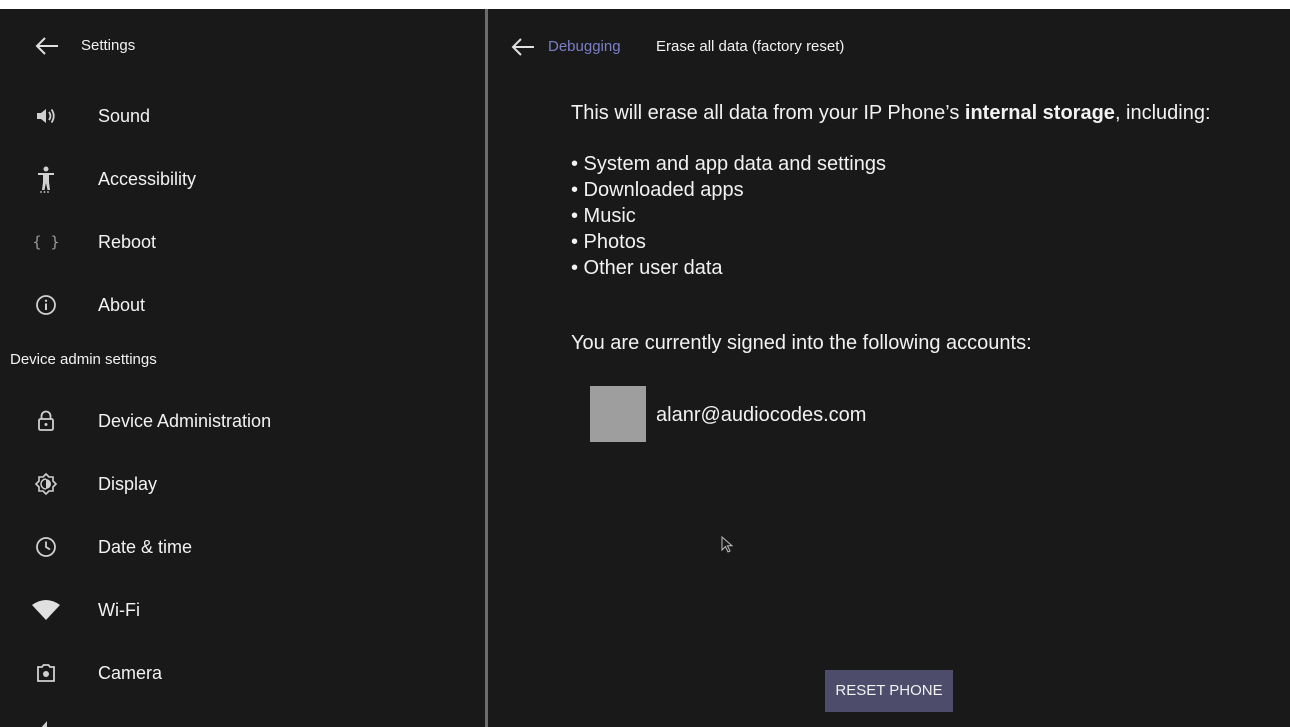  Describe the element at coordinates (584, 47) in the screenshot. I see `breadcrumb-debugging: Debugging` at that location.